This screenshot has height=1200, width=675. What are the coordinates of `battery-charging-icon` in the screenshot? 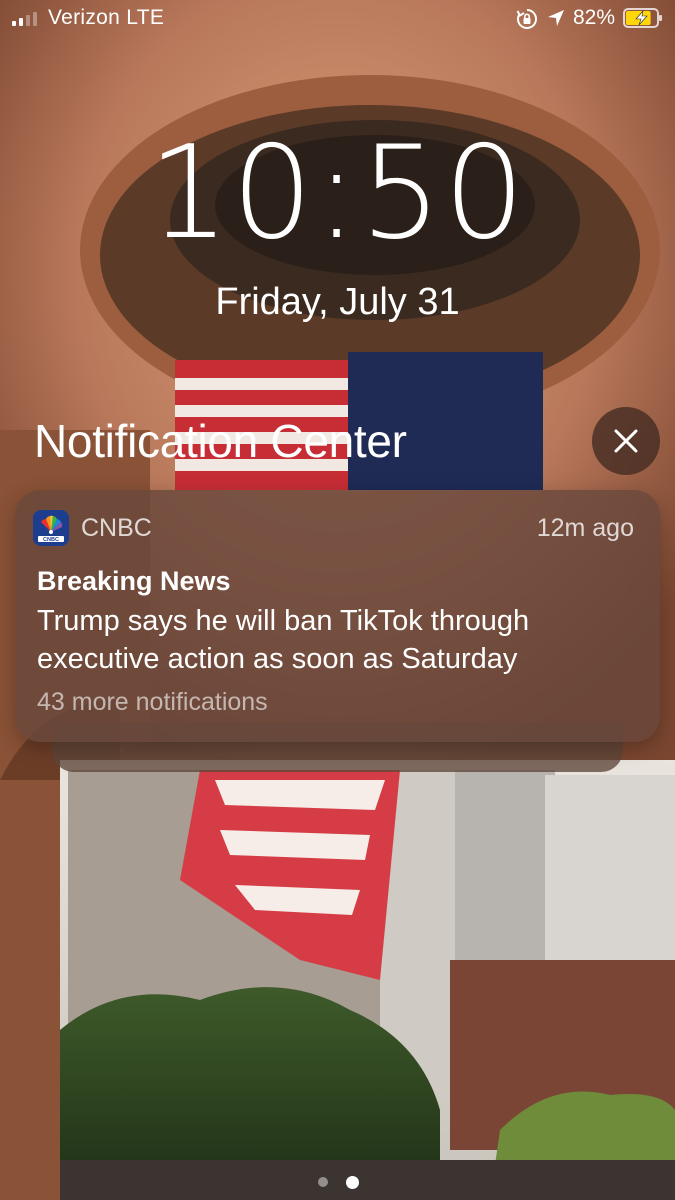 It's located at (642, 18).